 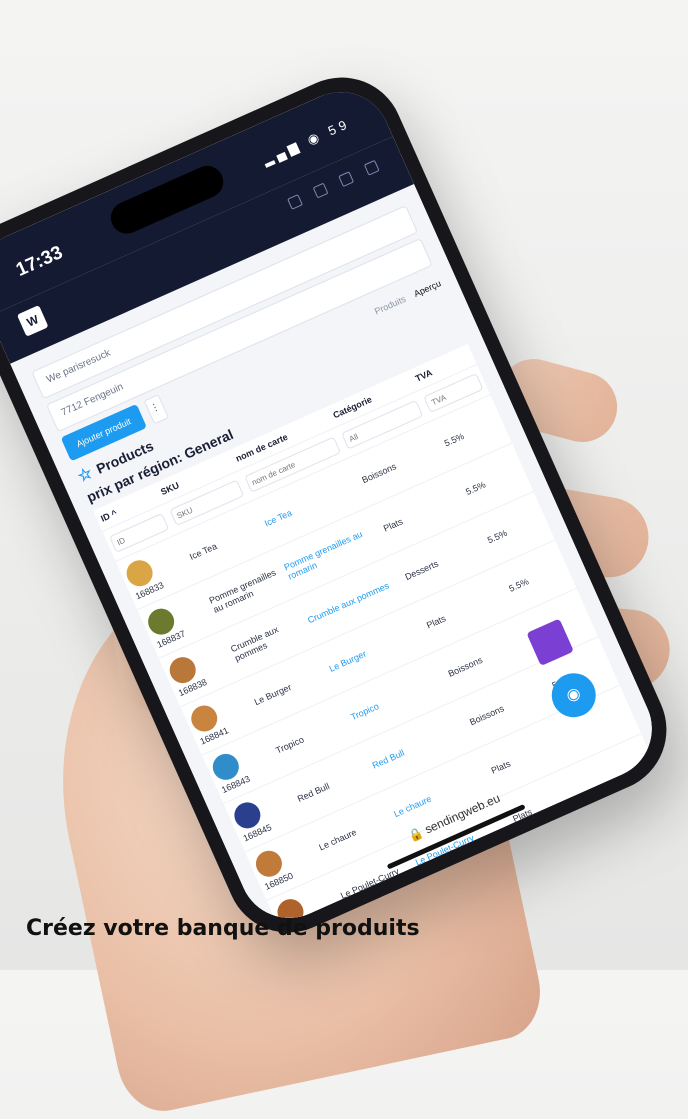 I want to click on grid-icon, so click(x=295, y=202).